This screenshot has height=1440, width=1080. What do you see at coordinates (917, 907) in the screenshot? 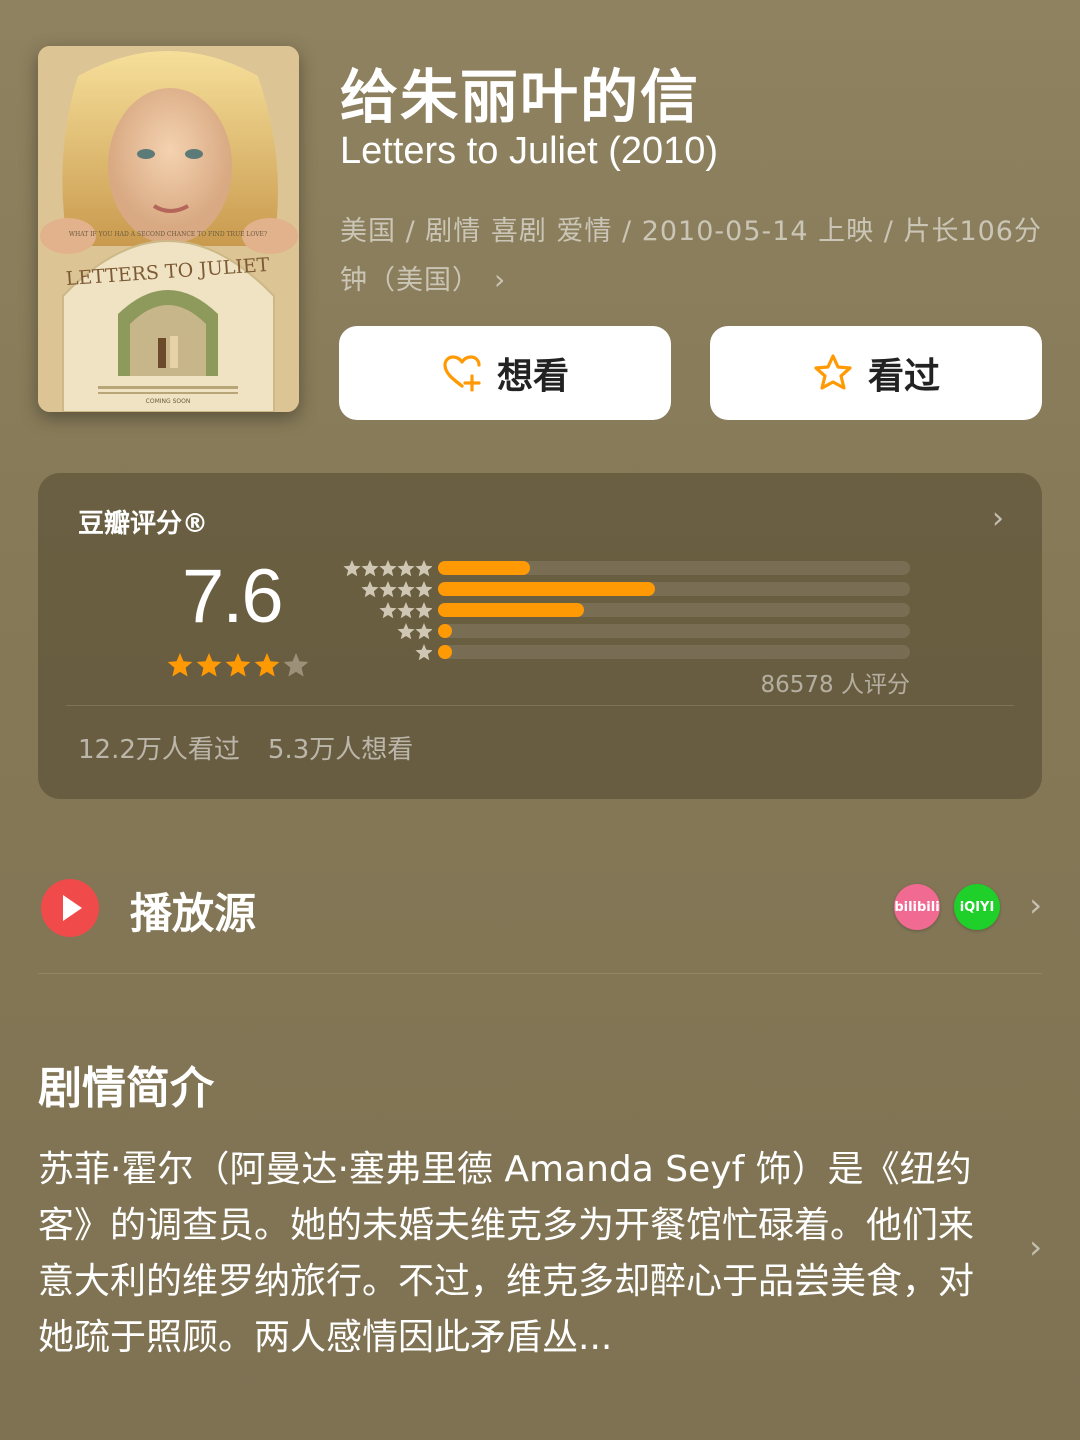
I see `bilibili-icon: bilibili` at bounding box center [917, 907].